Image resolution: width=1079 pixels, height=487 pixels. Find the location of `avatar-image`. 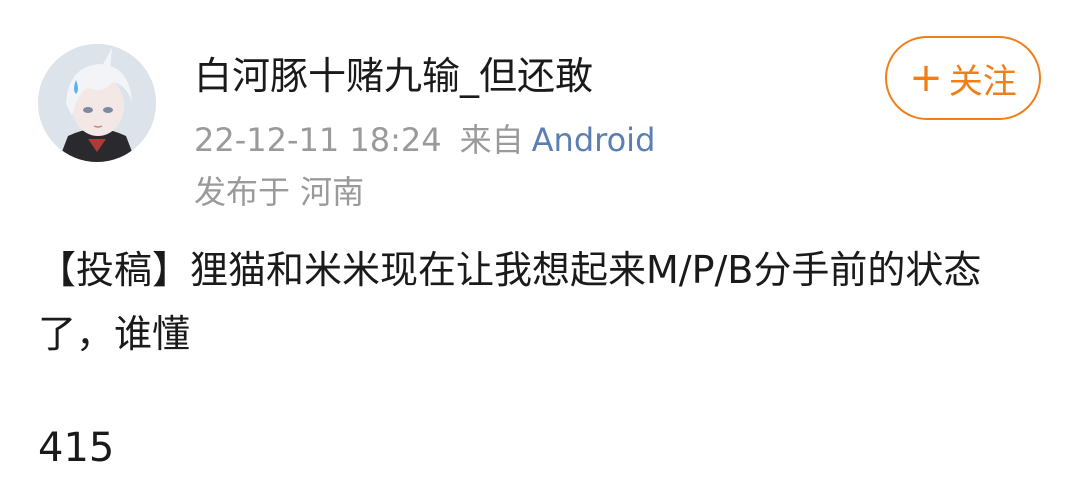

avatar-image is located at coordinates (97, 103).